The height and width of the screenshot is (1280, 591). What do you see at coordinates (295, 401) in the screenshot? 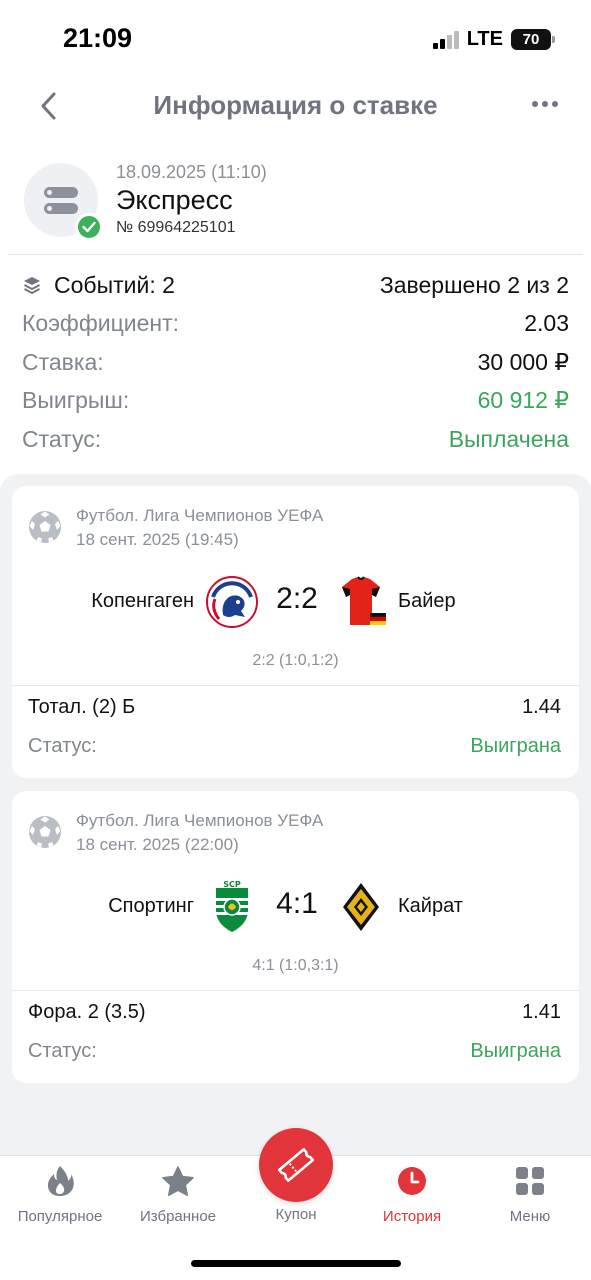
I see `win-row: Выигрыш: 60 912 ₽` at bounding box center [295, 401].